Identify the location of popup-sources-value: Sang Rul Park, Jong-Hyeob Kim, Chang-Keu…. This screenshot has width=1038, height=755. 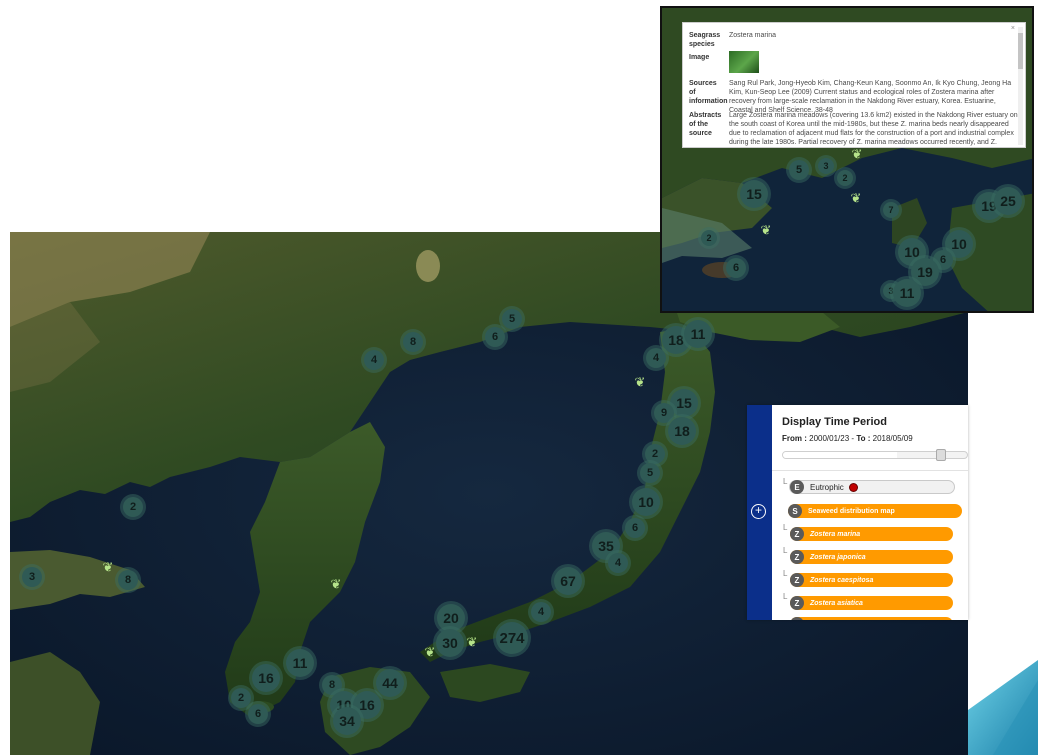
(870, 97).